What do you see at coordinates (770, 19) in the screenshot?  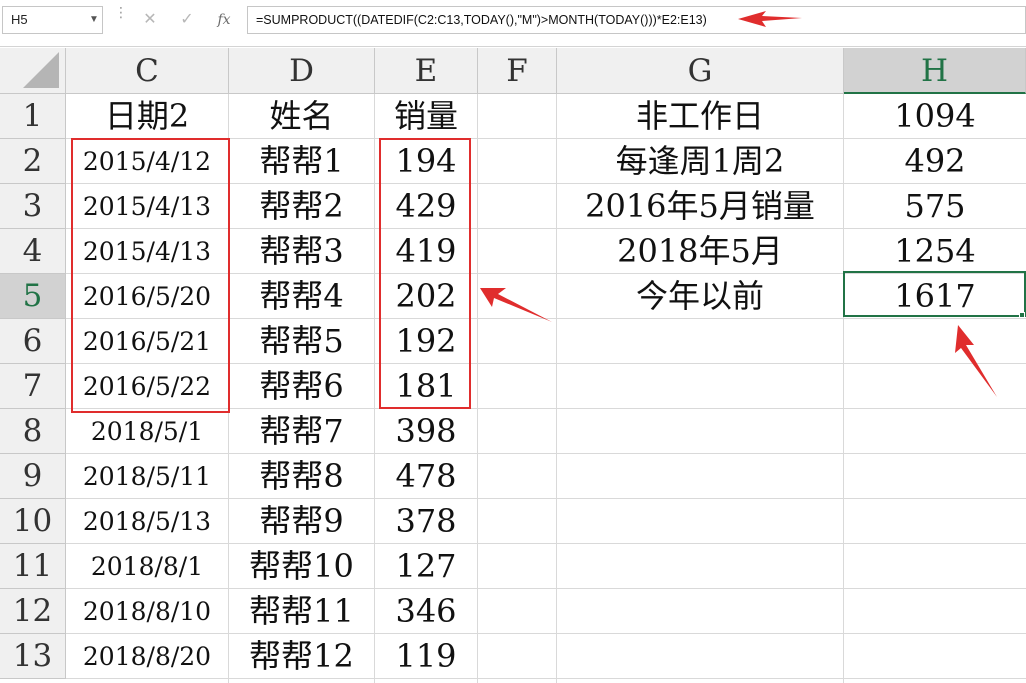 I see `arrow-to-formula-icon` at bounding box center [770, 19].